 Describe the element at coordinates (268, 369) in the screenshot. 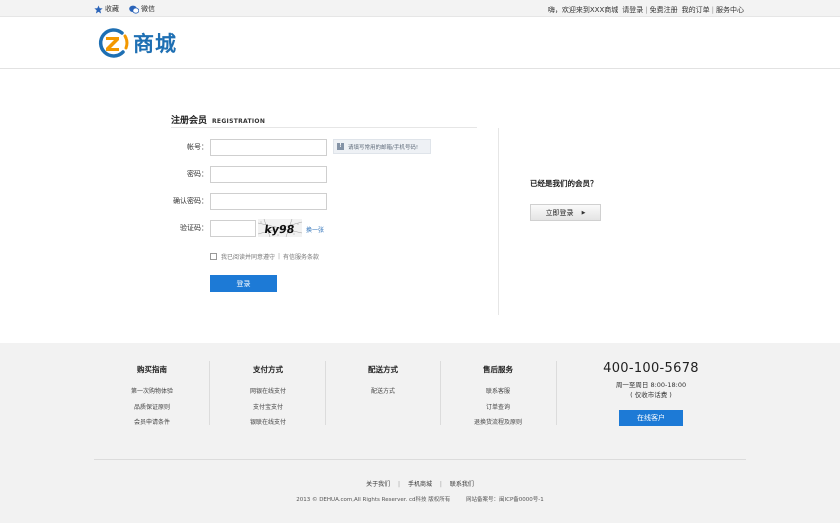

I see `footer-column-title: 支付方式` at that location.